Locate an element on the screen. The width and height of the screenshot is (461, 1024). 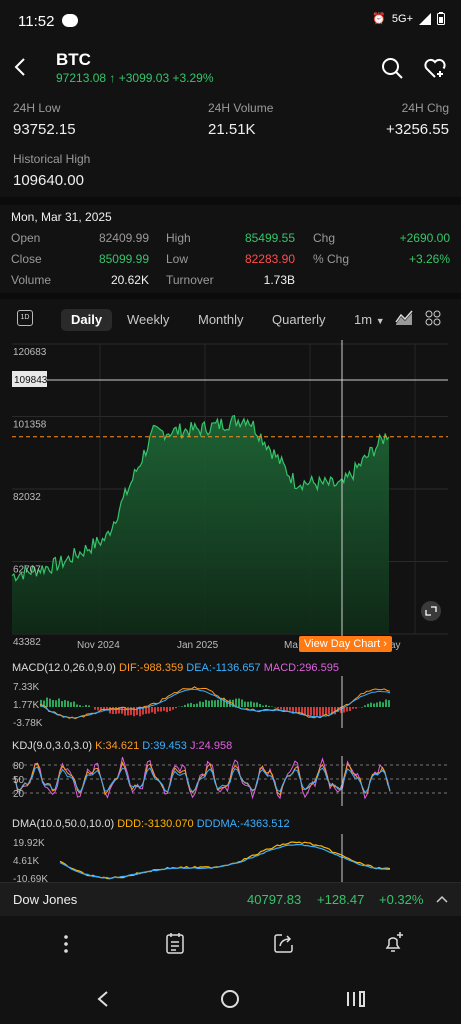
high-label: High is located at coordinates (178, 238).